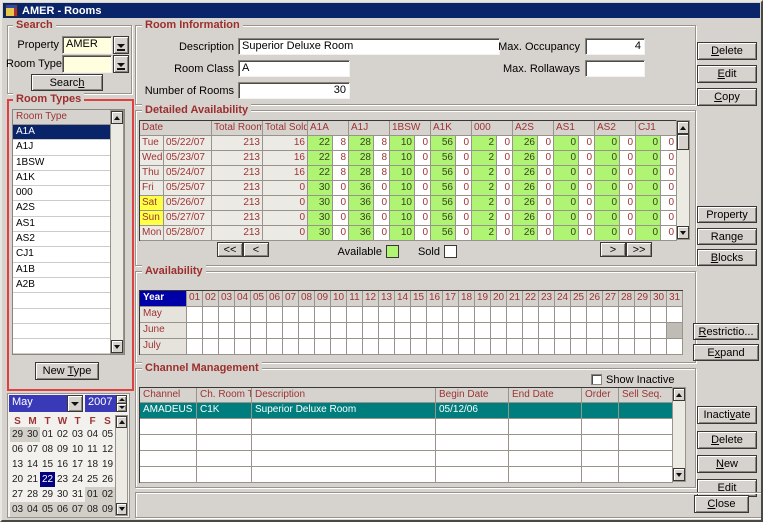  What do you see at coordinates (679, 434) in the screenshot?
I see `channel-table-scrollbar` at bounding box center [679, 434].